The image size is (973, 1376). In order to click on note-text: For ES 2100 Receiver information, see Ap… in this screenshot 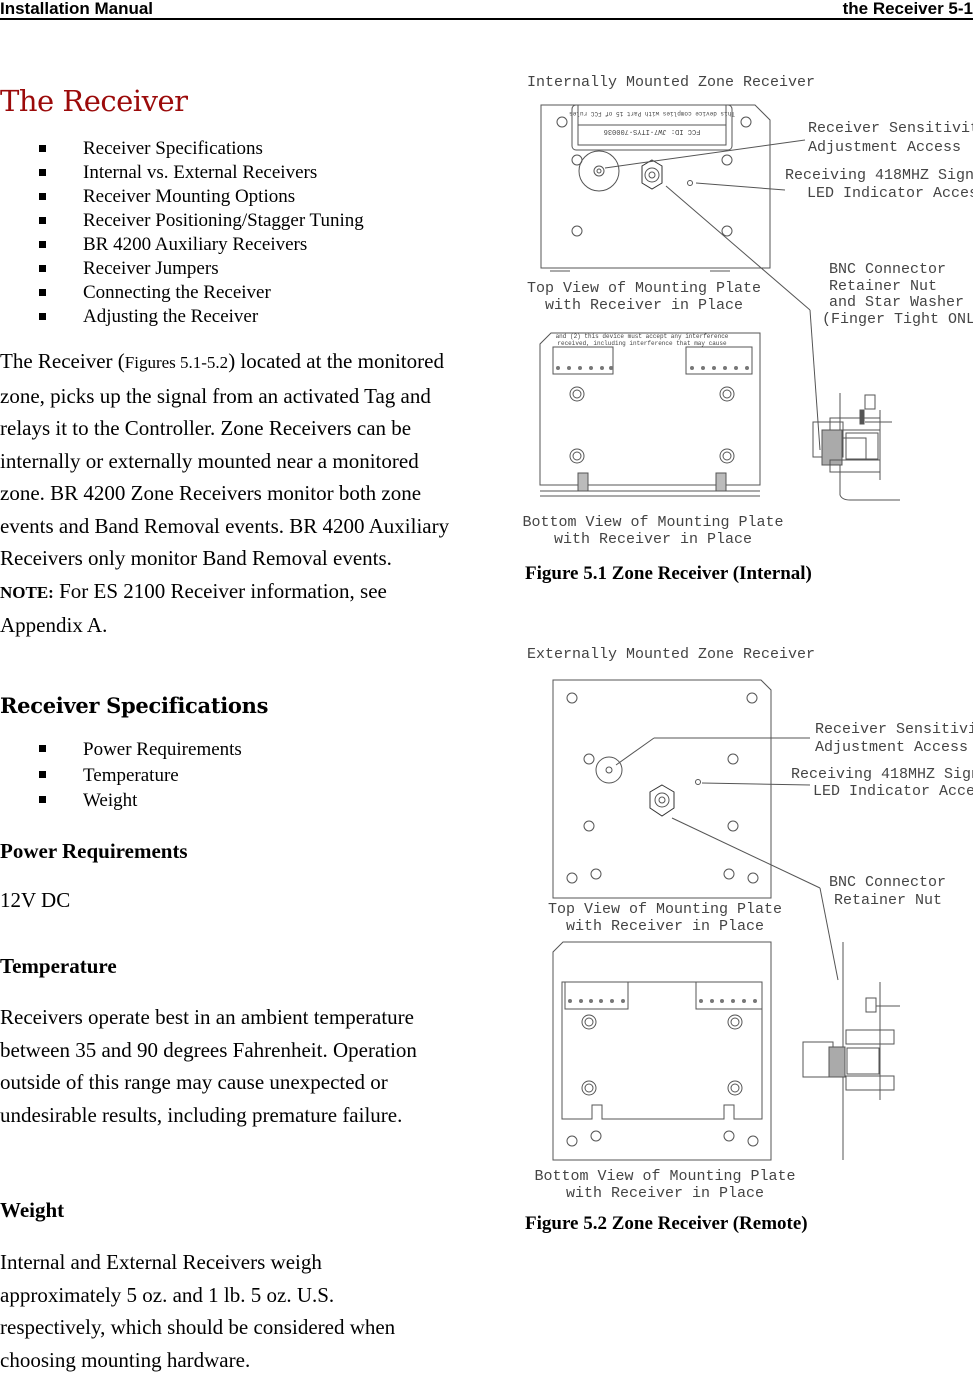, I will do `click(193, 608)`.